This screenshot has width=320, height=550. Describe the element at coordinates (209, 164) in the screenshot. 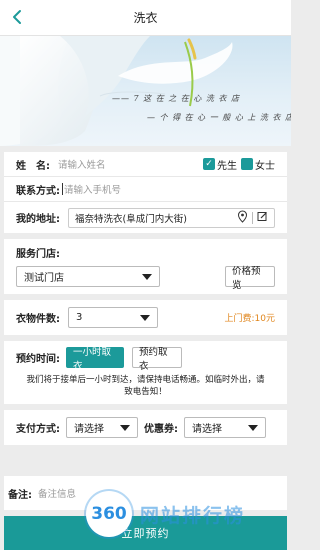

I see `male-checkbox: ✓` at that location.